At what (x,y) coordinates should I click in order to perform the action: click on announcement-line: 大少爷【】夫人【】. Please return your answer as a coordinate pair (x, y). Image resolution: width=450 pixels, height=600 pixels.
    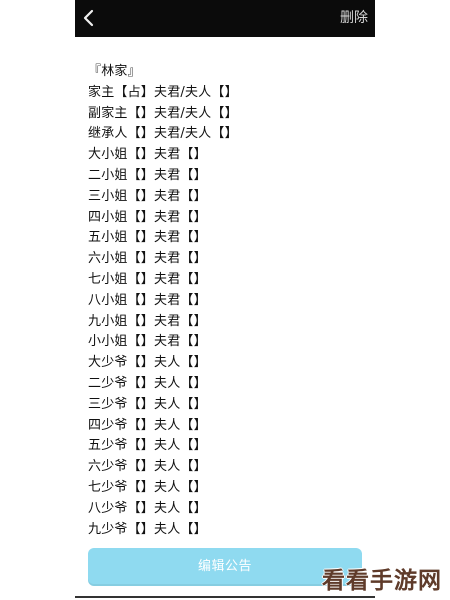
    Looking at the image, I should click on (147, 363).